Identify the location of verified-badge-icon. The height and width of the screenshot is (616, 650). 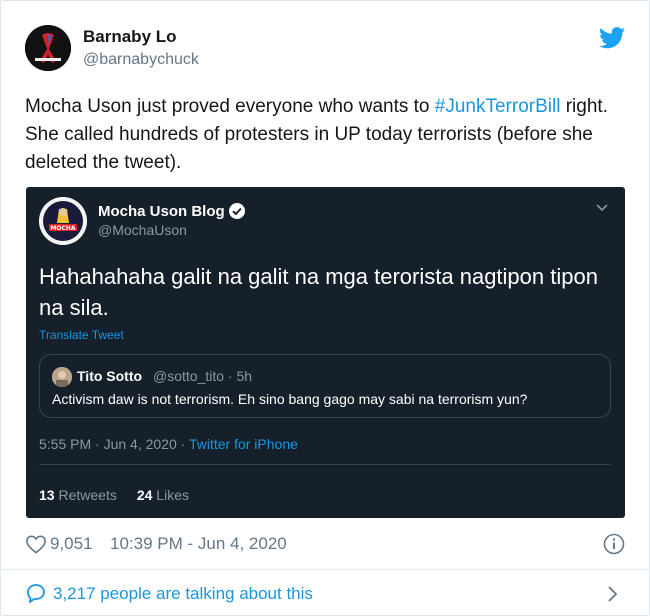
(237, 211).